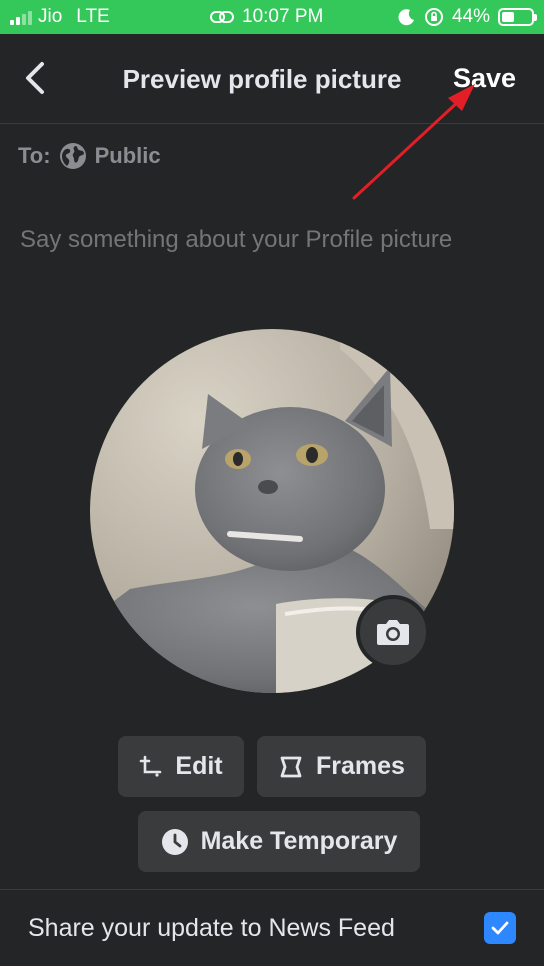  I want to click on clock-icon, so click(174, 841).